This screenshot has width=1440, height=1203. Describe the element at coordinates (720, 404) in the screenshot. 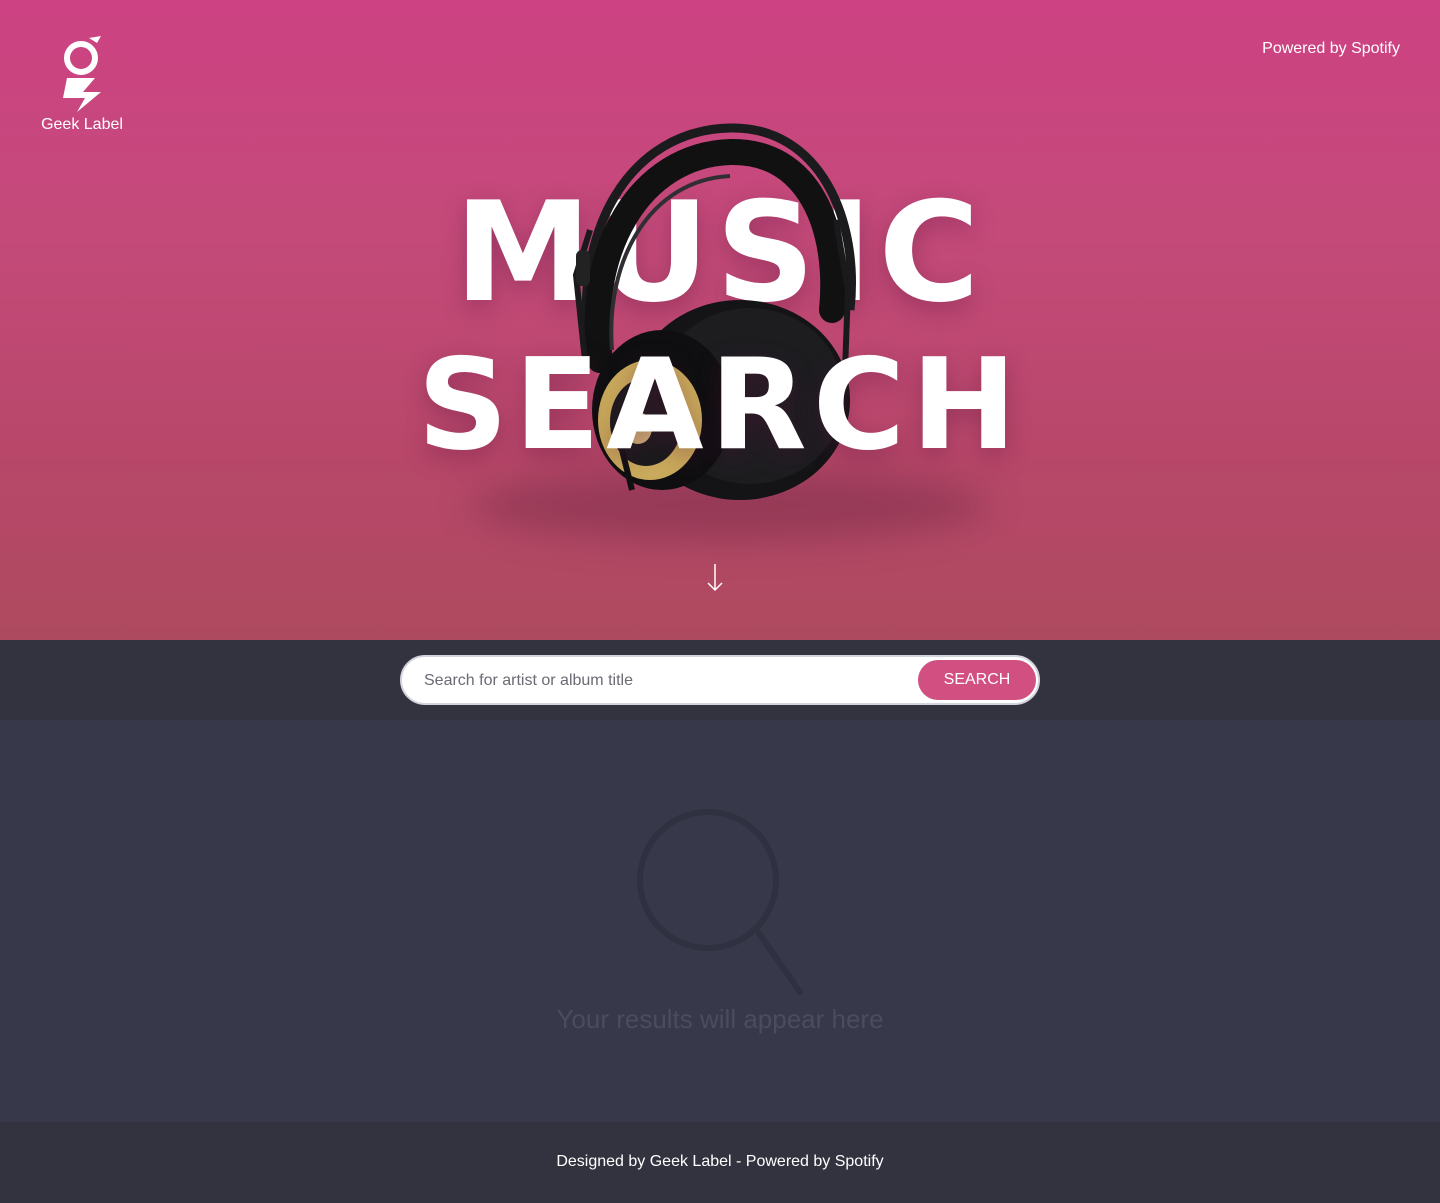

I see `hero-title-search: SEARCH` at that location.